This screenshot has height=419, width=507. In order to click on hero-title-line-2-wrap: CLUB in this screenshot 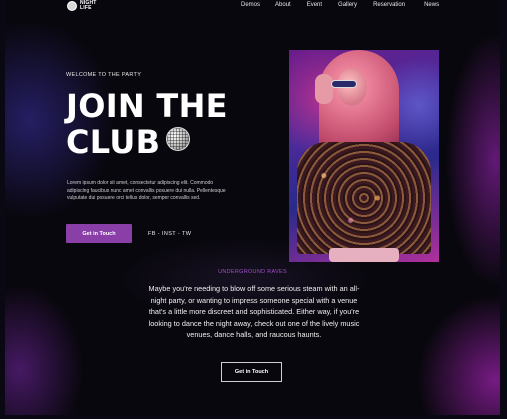, I will do `click(147, 142)`.